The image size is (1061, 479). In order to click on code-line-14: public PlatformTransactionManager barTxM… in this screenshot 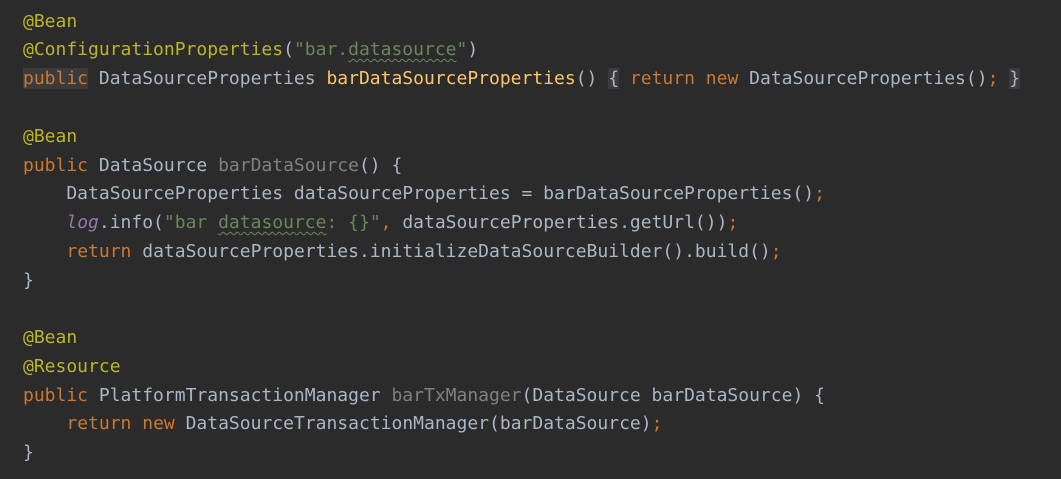, I will do `click(424, 396)`.